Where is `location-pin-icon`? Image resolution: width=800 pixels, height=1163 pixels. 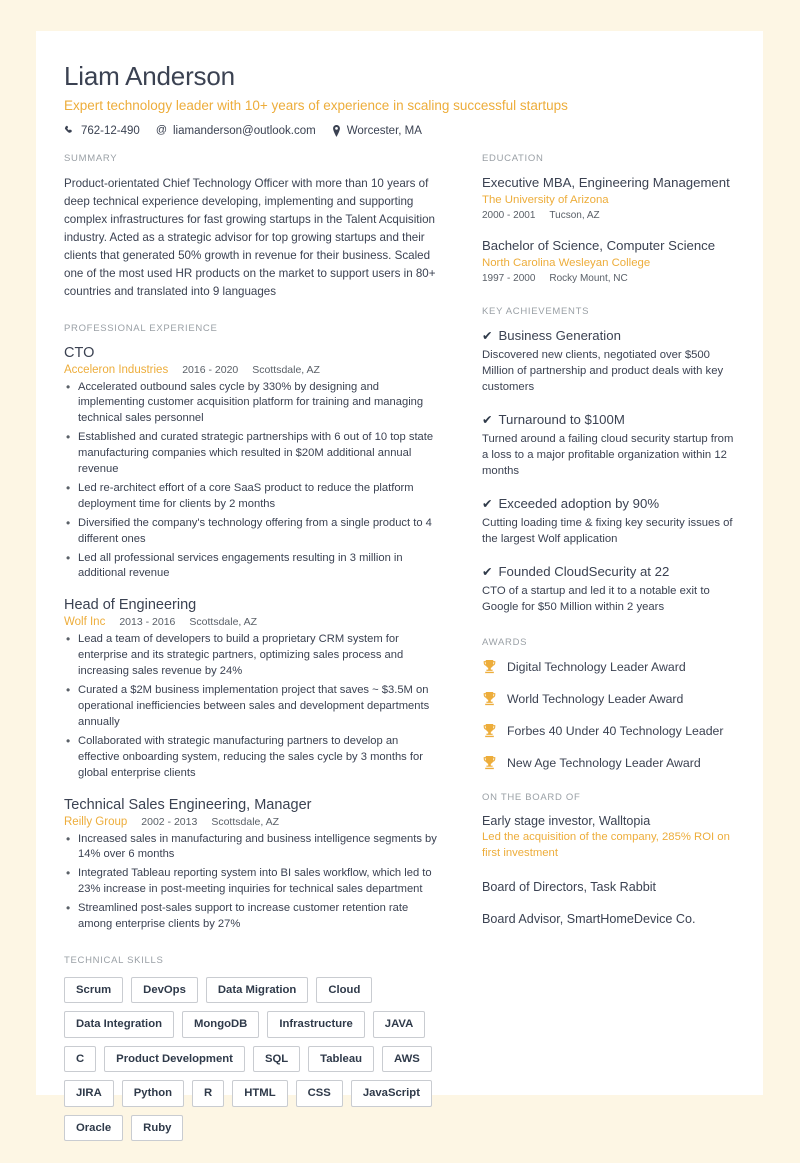 location-pin-icon is located at coordinates (336, 130).